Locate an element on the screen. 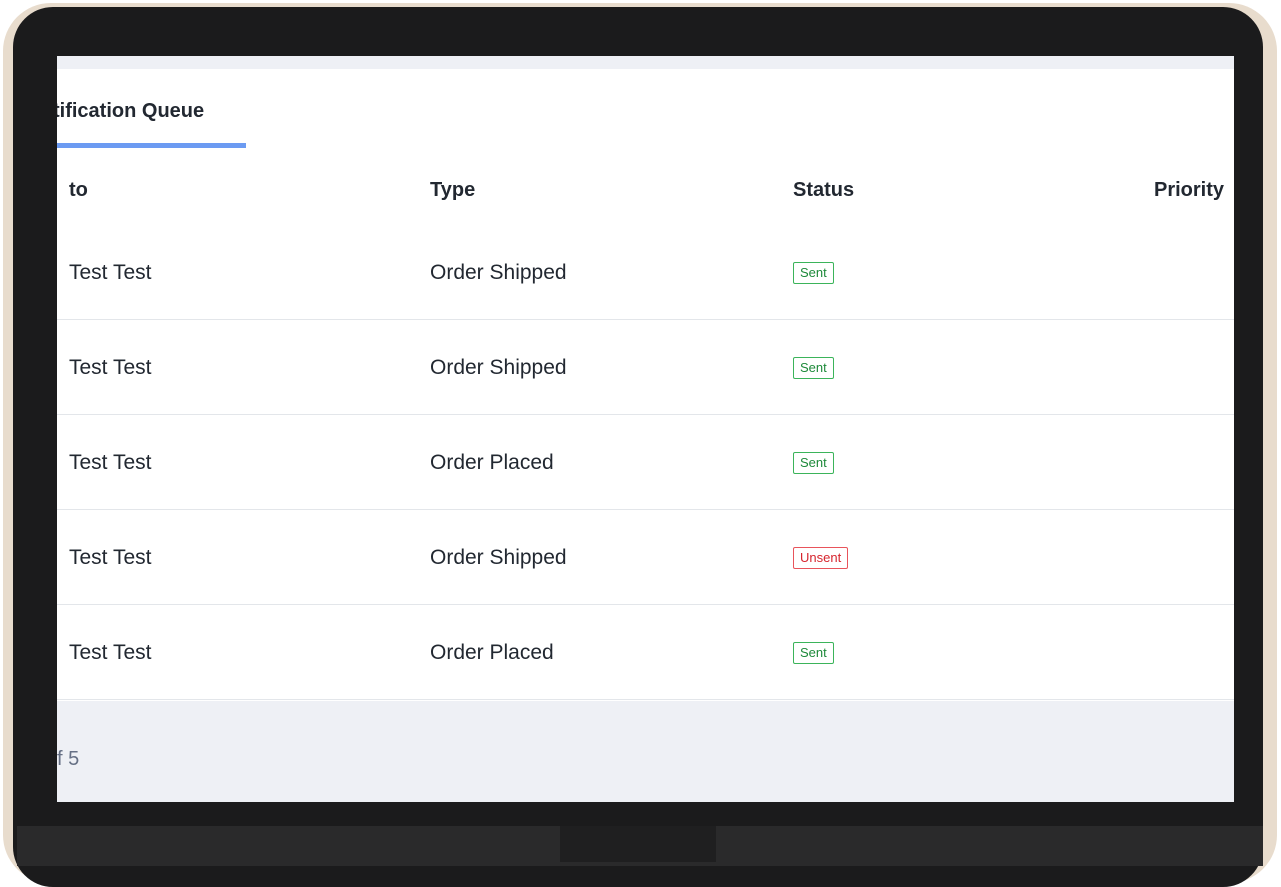  tab-notification-queue: tification Queue is located at coordinates (130, 111).